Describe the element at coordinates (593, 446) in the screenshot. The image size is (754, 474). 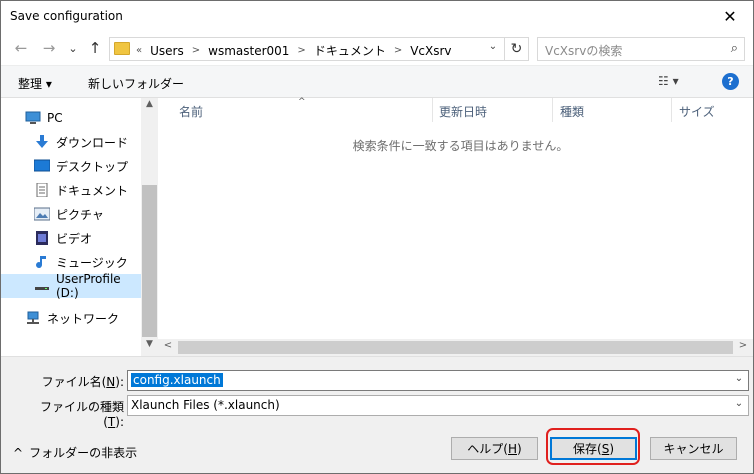
I see `highlight-ring` at that location.